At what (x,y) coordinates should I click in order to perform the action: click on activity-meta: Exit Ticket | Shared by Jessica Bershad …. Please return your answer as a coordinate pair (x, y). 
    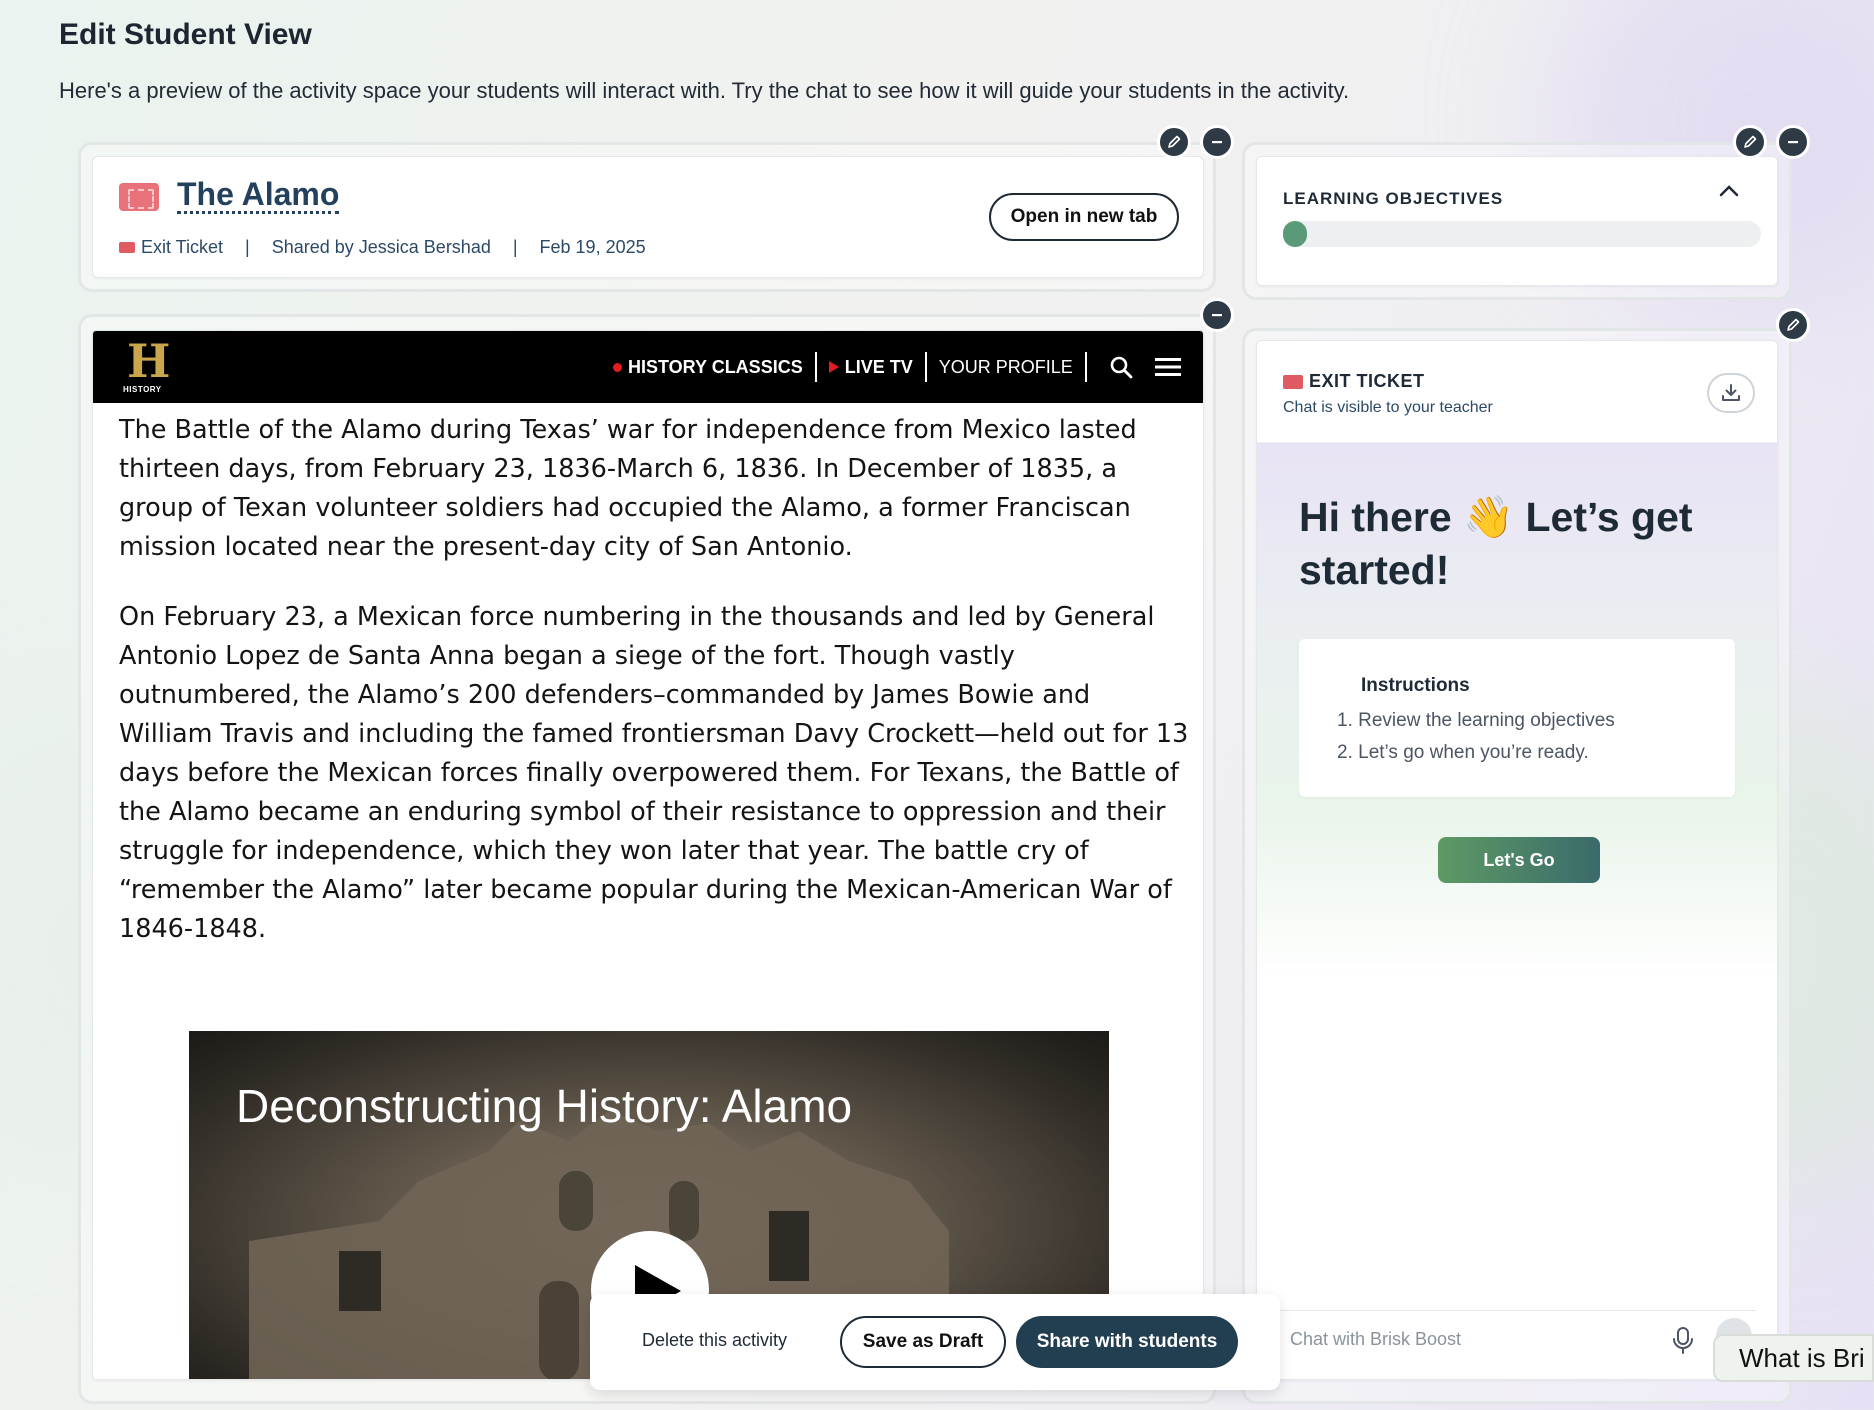
    Looking at the image, I should click on (382, 247).